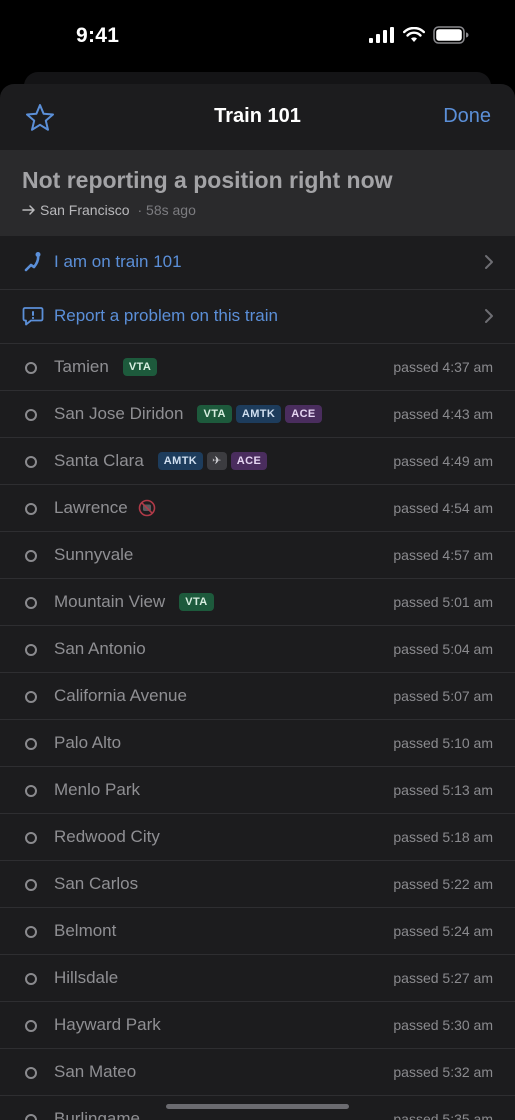 The height and width of the screenshot is (1120, 515). What do you see at coordinates (257, 743) in the screenshot?
I see `stop-row: Palo Alto passed 5:10 am` at bounding box center [257, 743].